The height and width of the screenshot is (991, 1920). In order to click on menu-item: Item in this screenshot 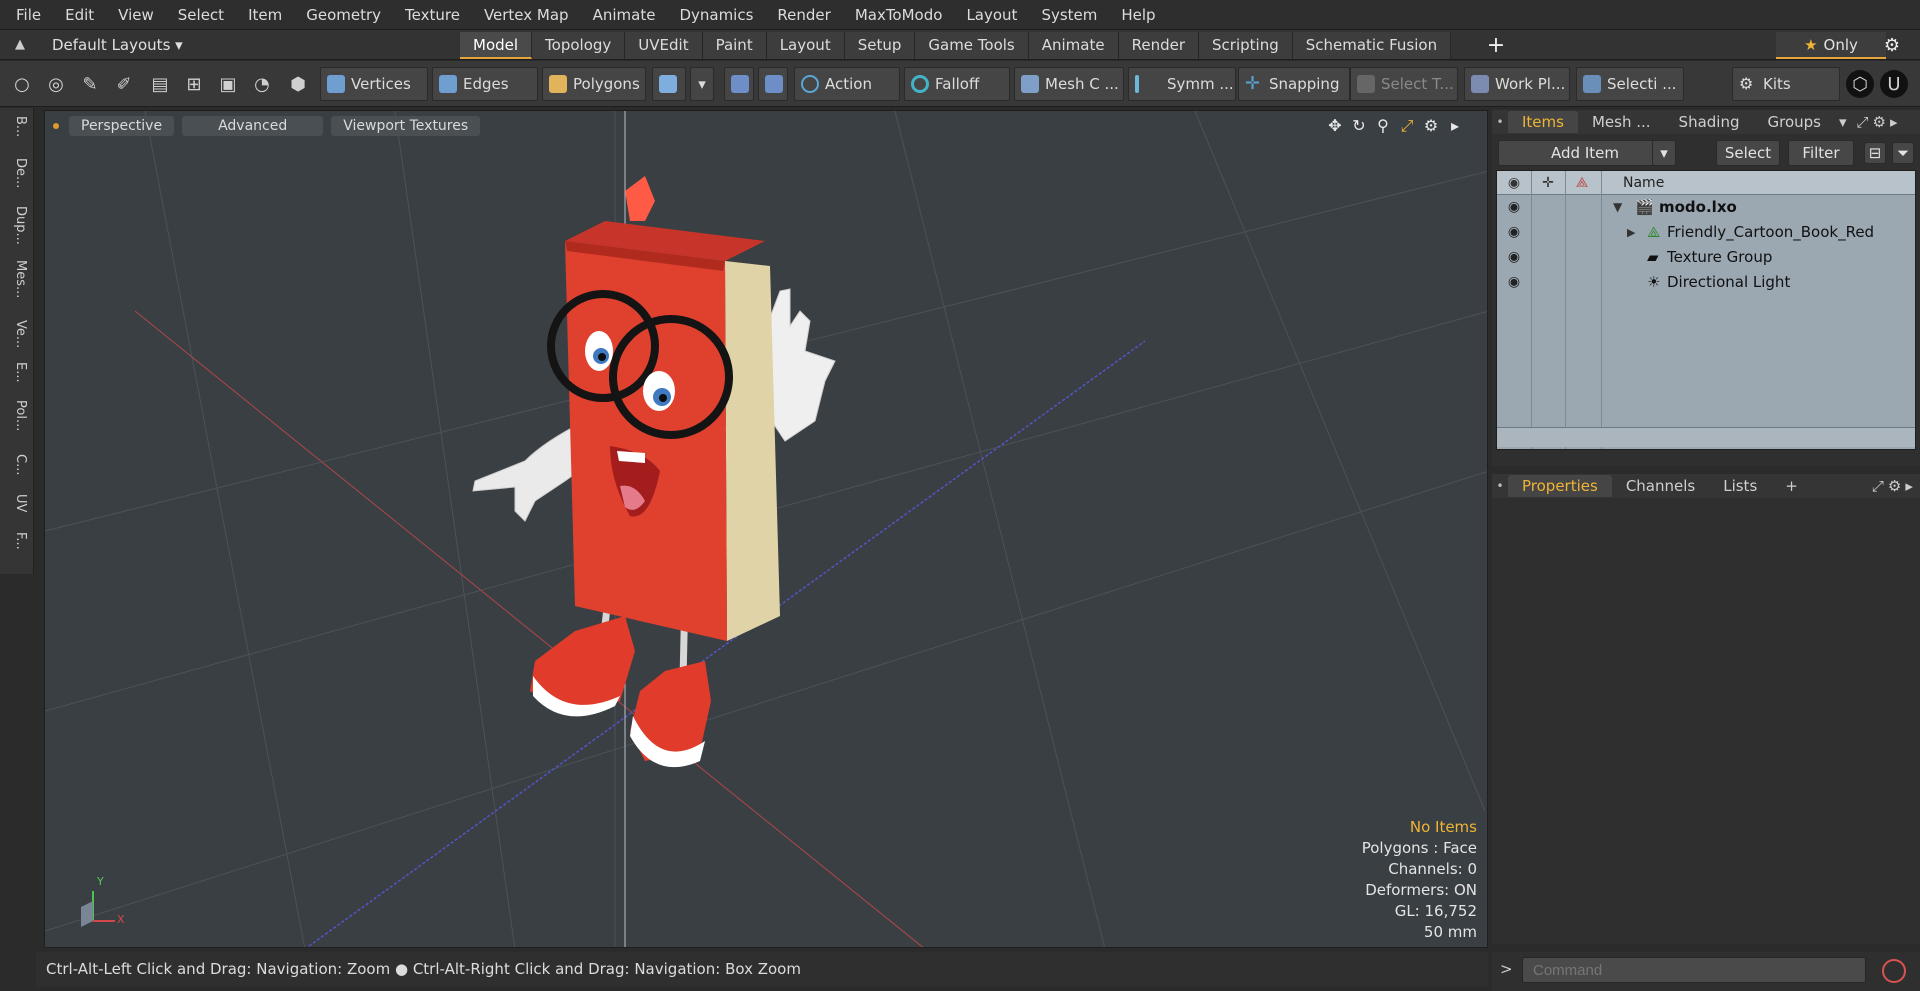, I will do `click(265, 15)`.